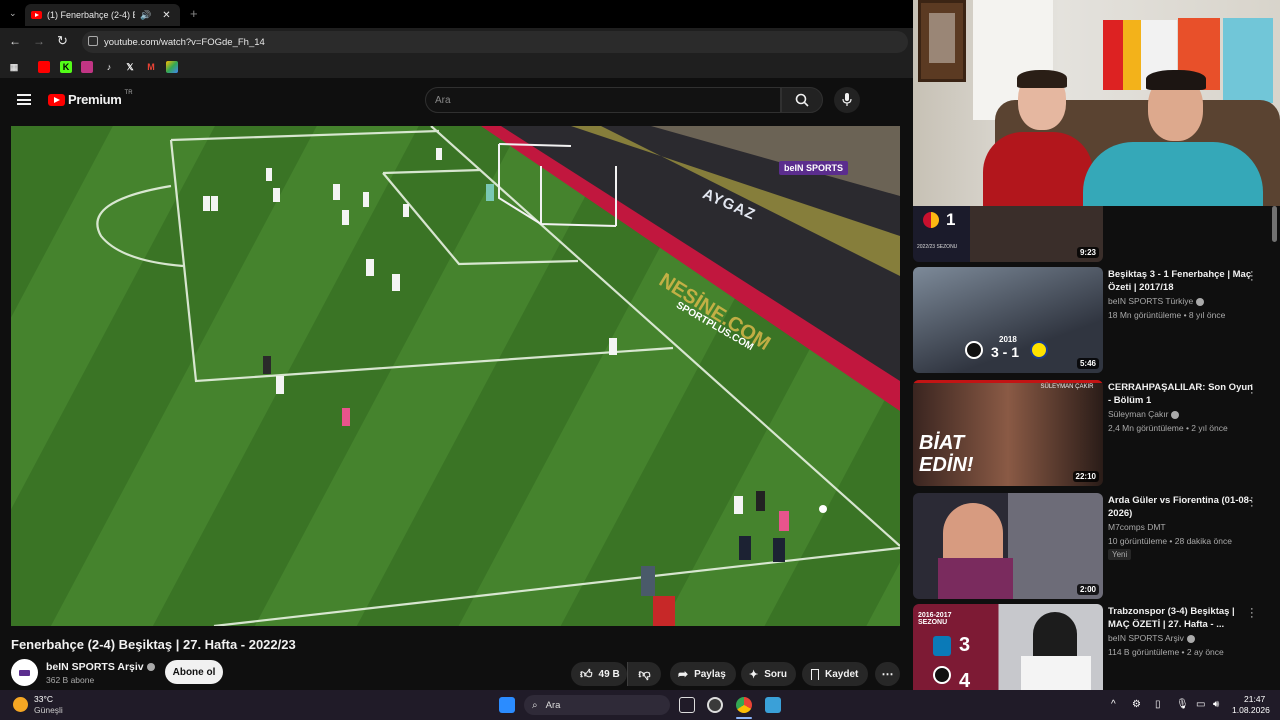 This screenshot has width=1280, height=720. Describe the element at coordinates (87, 67) in the screenshot. I see `instagram-bookmark-icon` at that location.